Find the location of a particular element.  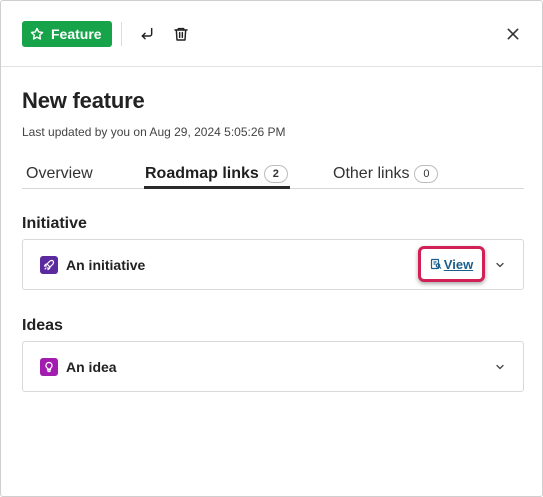

view-initiative-link: View is located at coordinates (451, 264).